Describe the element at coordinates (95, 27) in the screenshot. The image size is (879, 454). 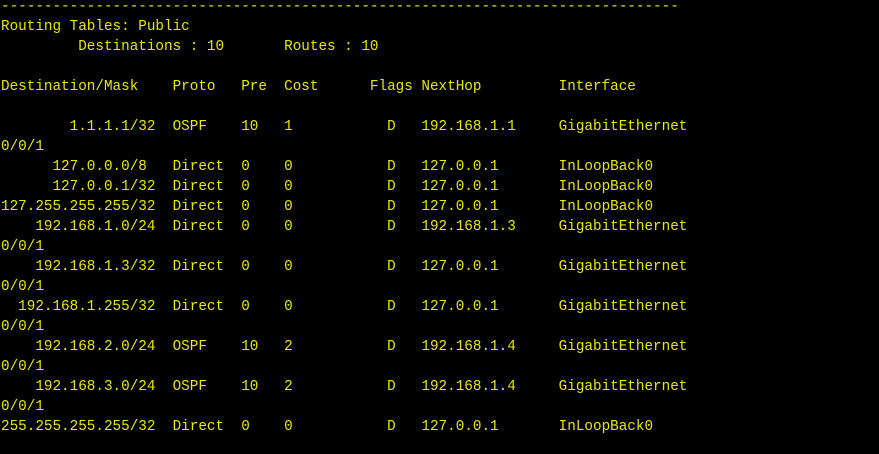
I see `terminal-line: Routing Tables: Public` at that location.